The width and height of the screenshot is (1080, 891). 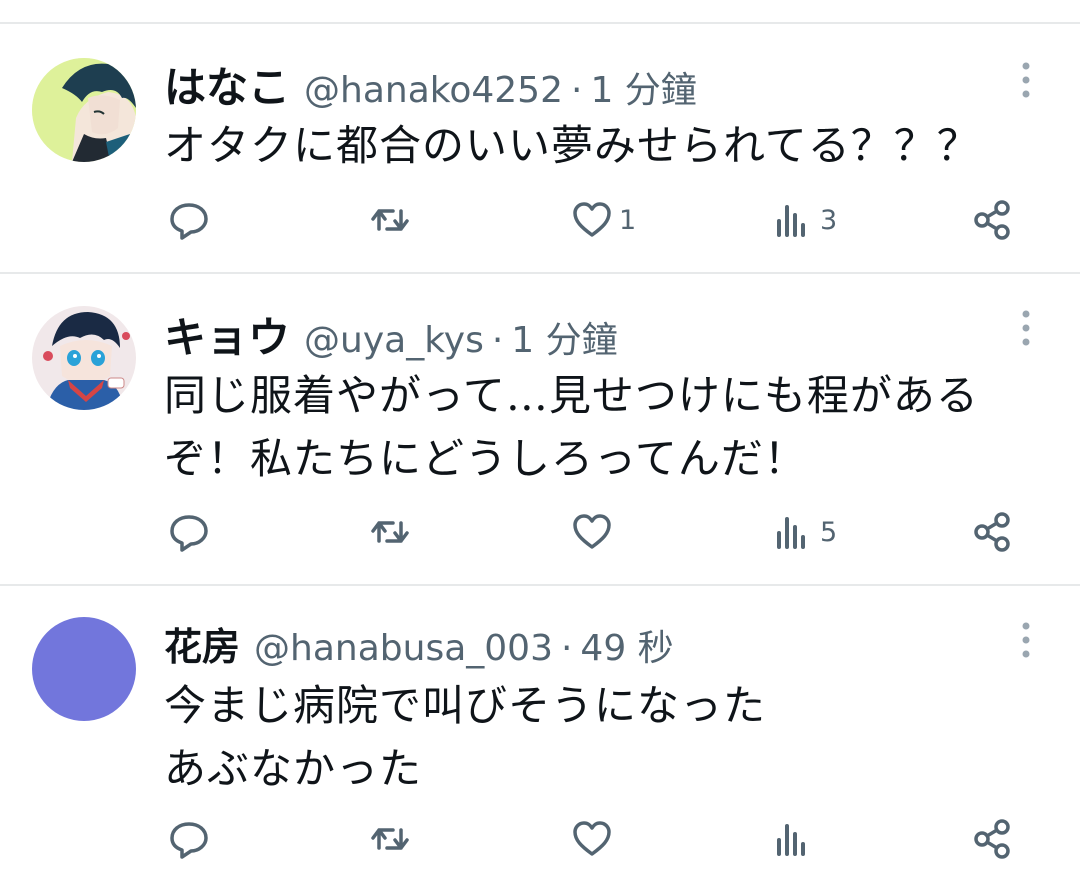 I want to click on action-bar, so click(x=540, y=839).